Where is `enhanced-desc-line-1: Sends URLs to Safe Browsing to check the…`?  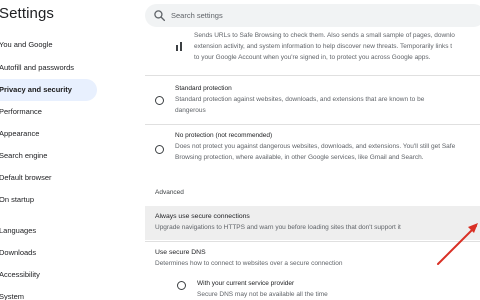 enhanced-desc-line-1: Sends URLs to Safe Browsing to check the… is located at coordinates (324, 35).